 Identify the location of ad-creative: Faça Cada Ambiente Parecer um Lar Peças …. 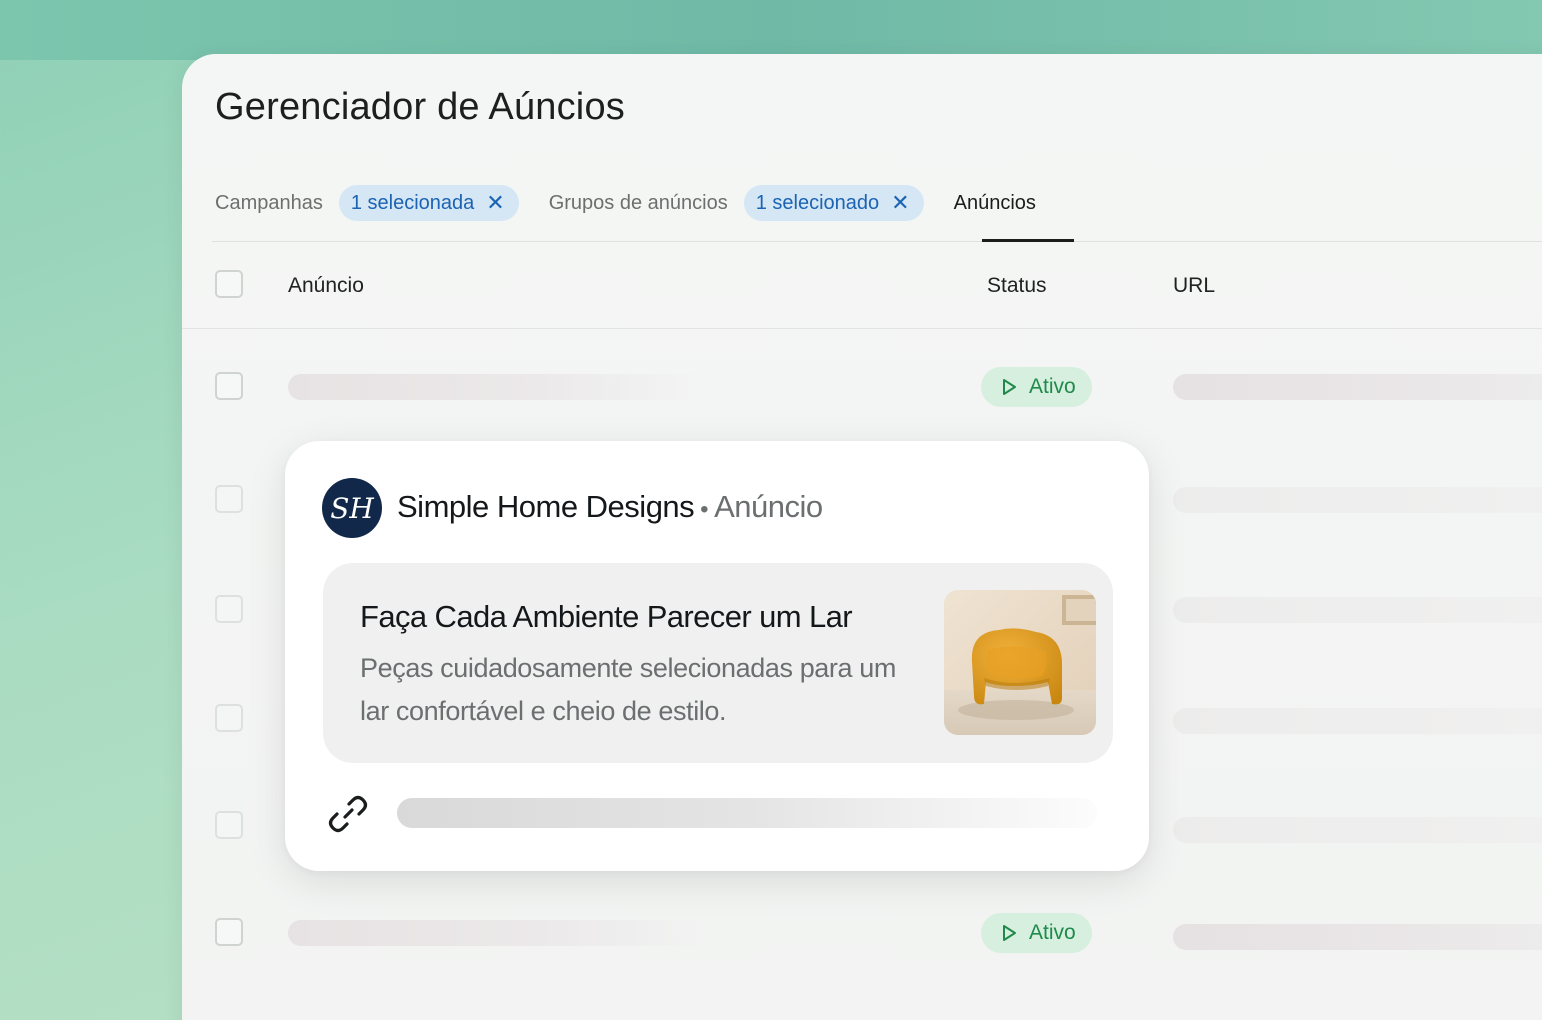
(718, 663).